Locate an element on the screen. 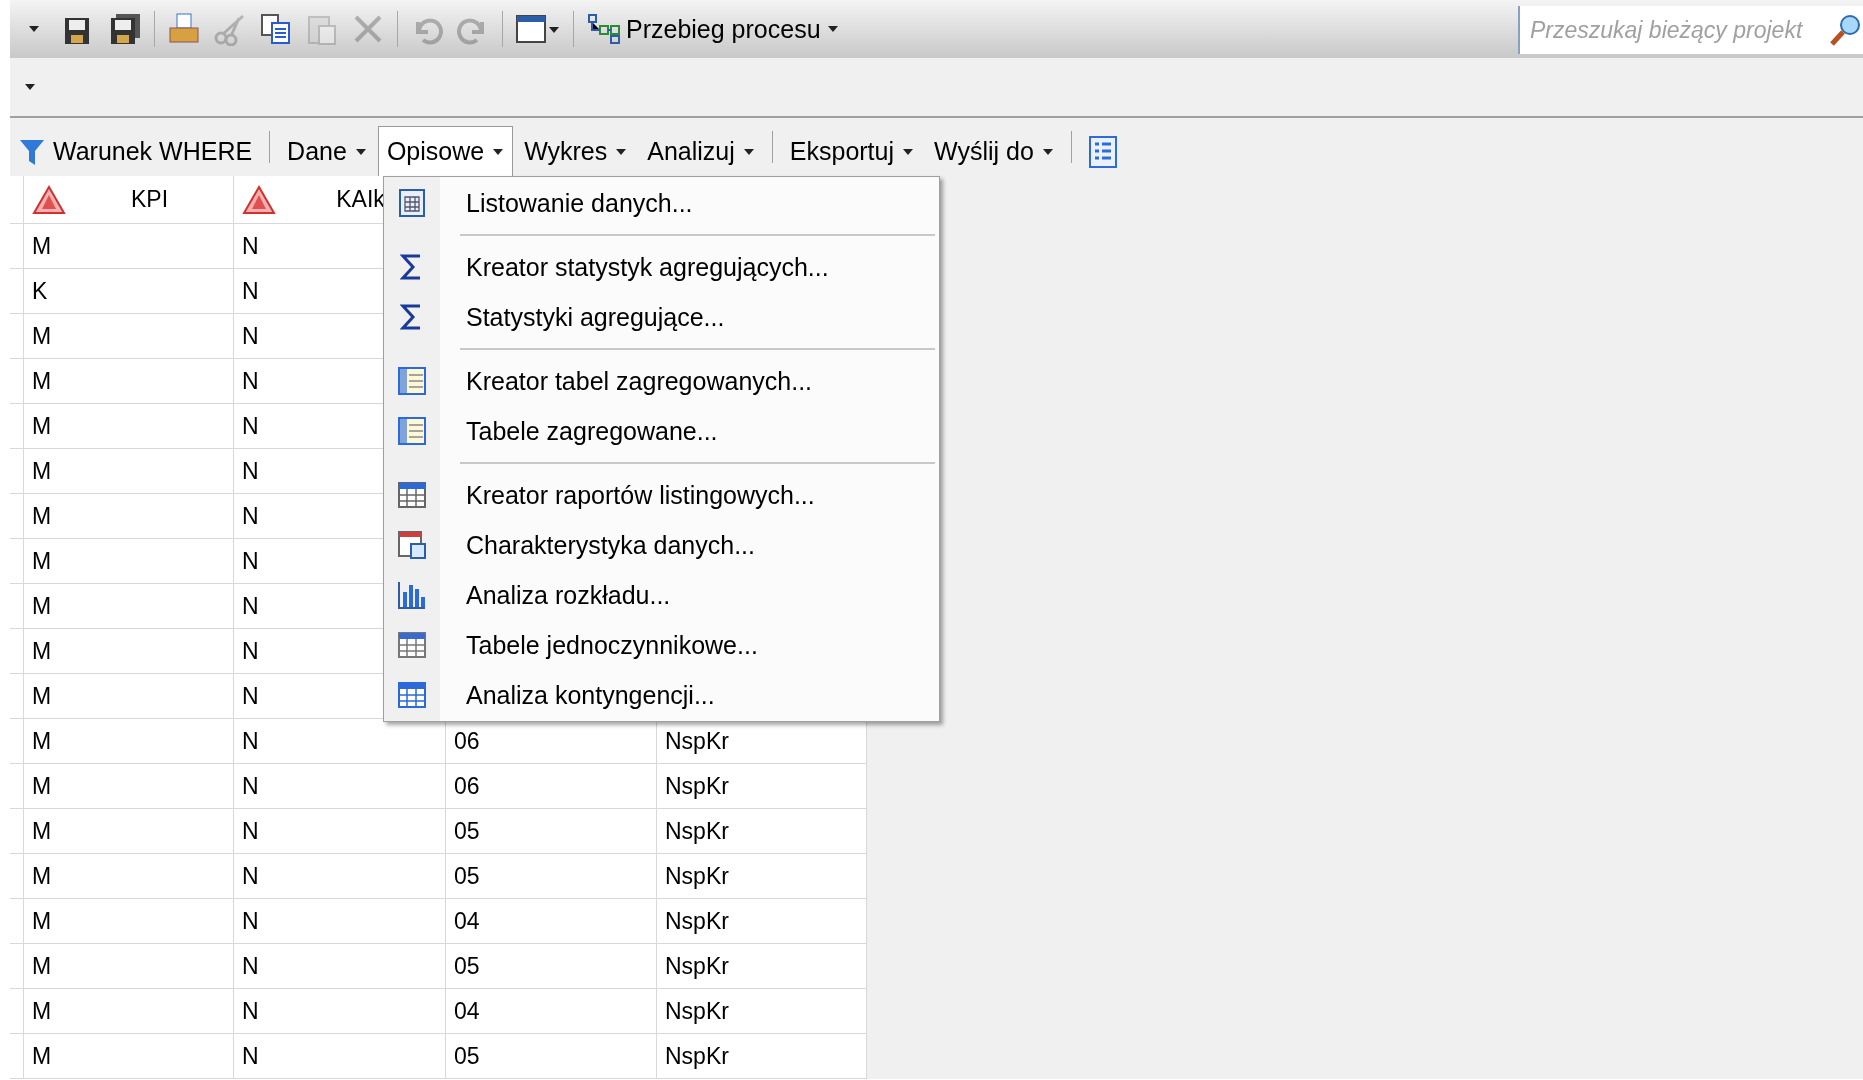 The image size is (1863, 1080). menu-button: Wykres is located at coordinates (576, 151).